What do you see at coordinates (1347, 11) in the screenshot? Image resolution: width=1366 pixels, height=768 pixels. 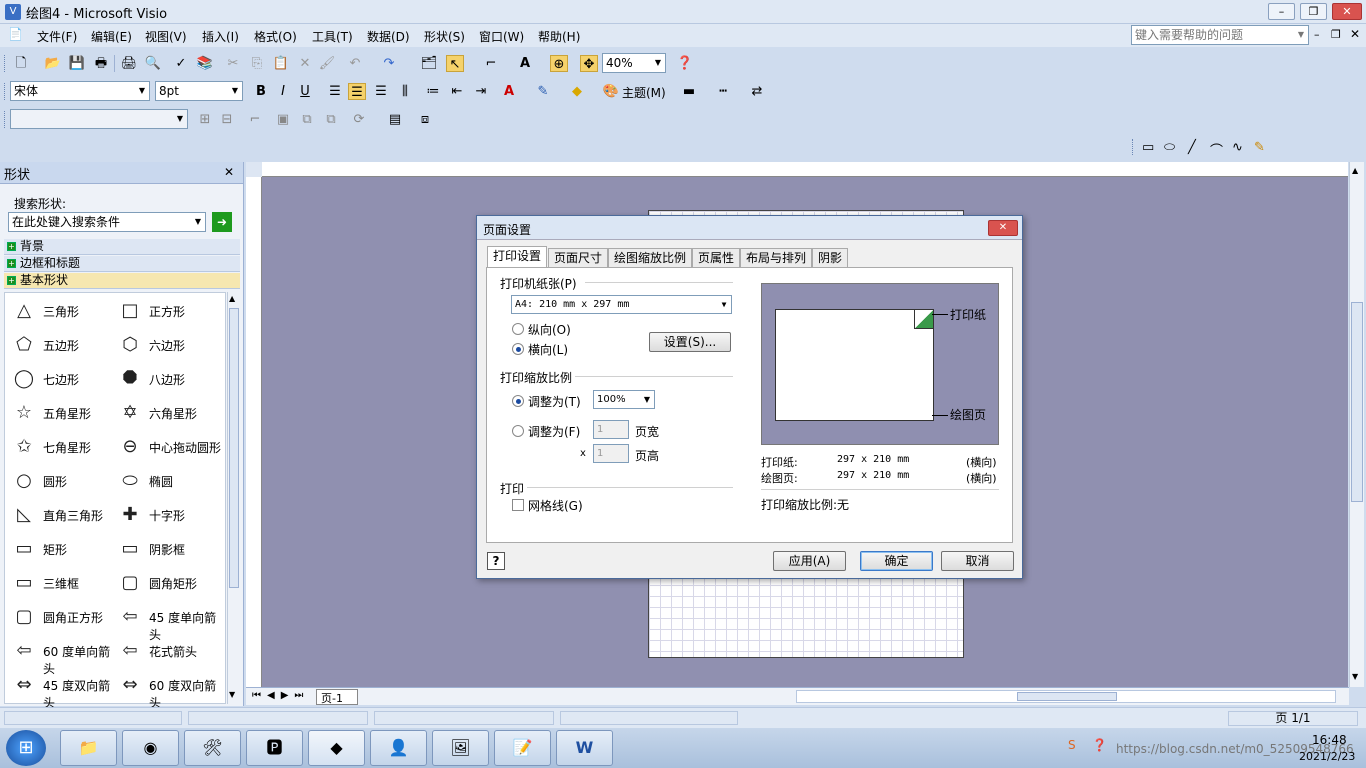 I see `close-button: ✕` at bounding box center [1347, 11].